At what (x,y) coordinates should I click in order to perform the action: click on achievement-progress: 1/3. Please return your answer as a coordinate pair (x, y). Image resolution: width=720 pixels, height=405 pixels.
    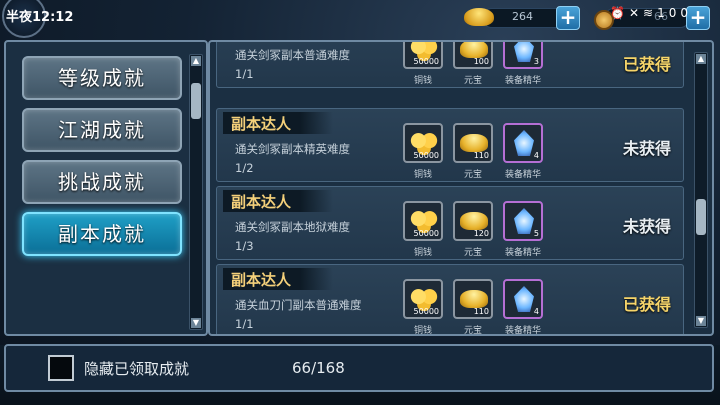
    Looking at the image, I should click on (244, 246).